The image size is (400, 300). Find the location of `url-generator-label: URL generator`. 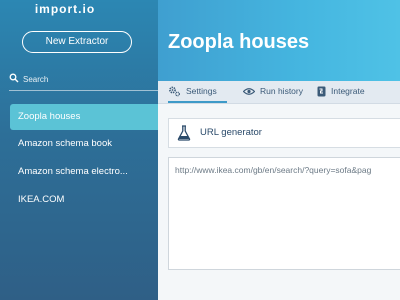

url-generator-label: URL generator is located at coordinates (231, 132).